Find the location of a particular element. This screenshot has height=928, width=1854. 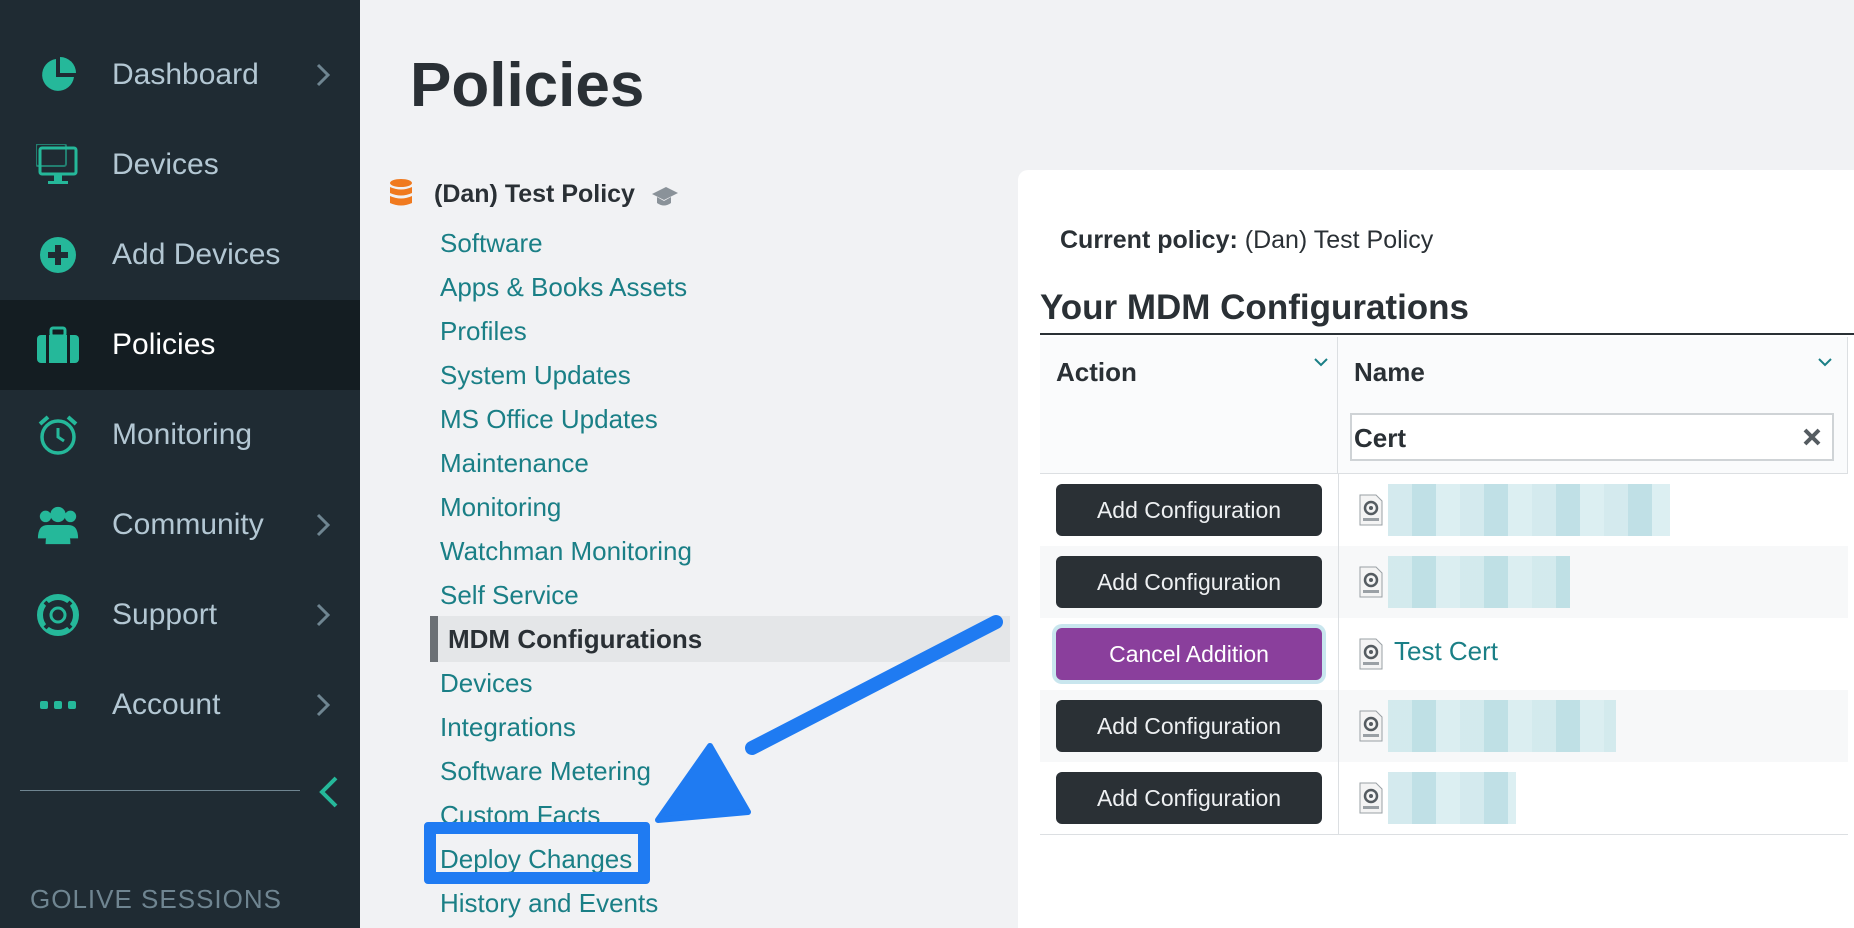

golive-sessions-label: GOLIVE SESSIONS is located at coordinates (156, 899).